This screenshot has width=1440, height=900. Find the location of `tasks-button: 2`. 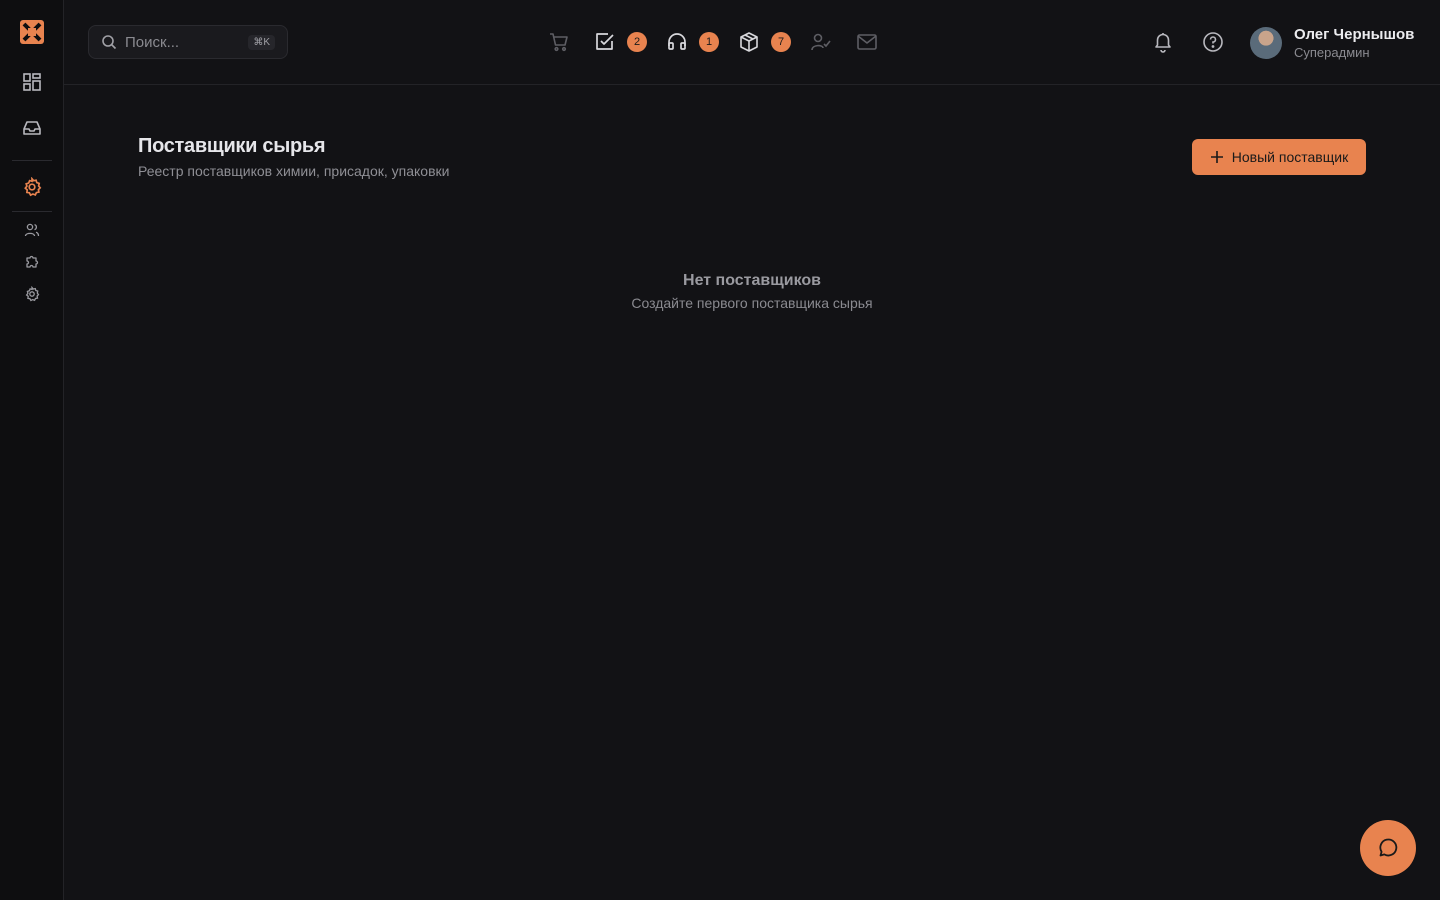

tasks-button: 2 is located at coordinates (620, 42).